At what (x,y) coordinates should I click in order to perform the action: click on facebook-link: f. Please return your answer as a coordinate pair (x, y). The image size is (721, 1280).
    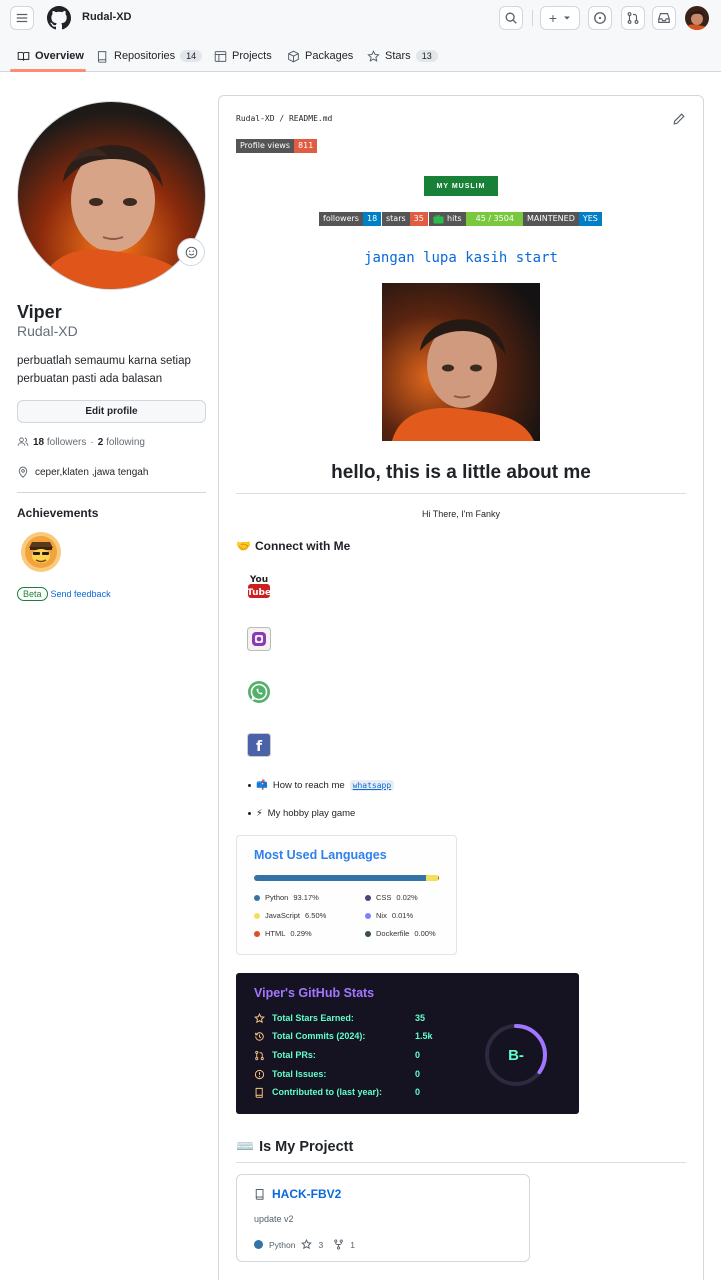
    Looking at the image, I should click on (259, 745).